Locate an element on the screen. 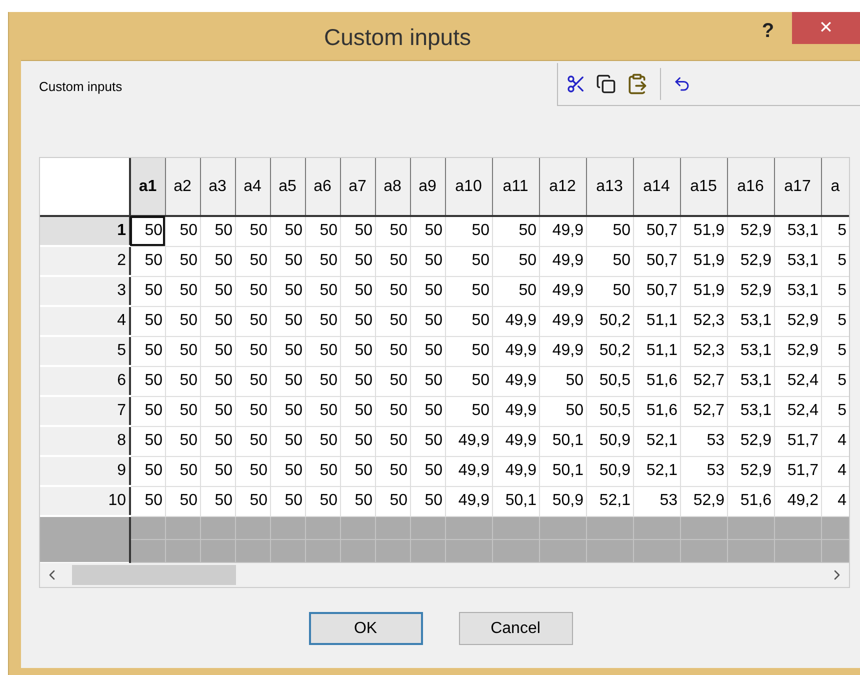  column-header: a is located at coordinates (835, 187).